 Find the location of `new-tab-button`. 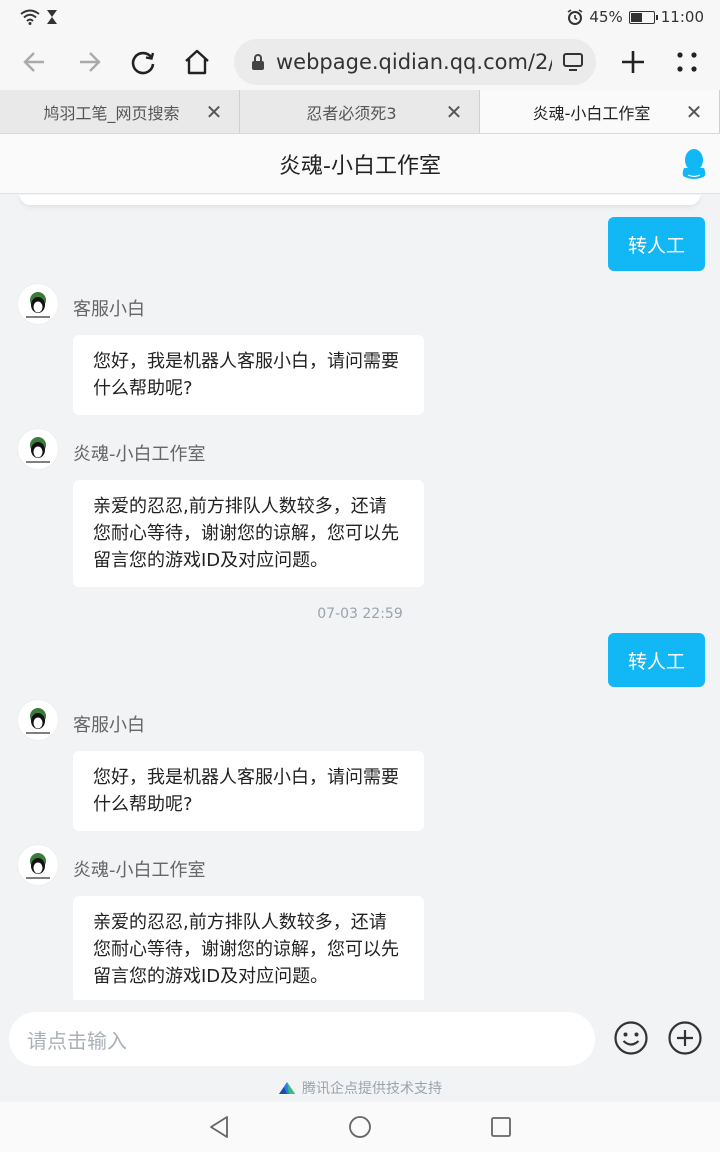

new-tab-button is located at coordinates (633, 62).